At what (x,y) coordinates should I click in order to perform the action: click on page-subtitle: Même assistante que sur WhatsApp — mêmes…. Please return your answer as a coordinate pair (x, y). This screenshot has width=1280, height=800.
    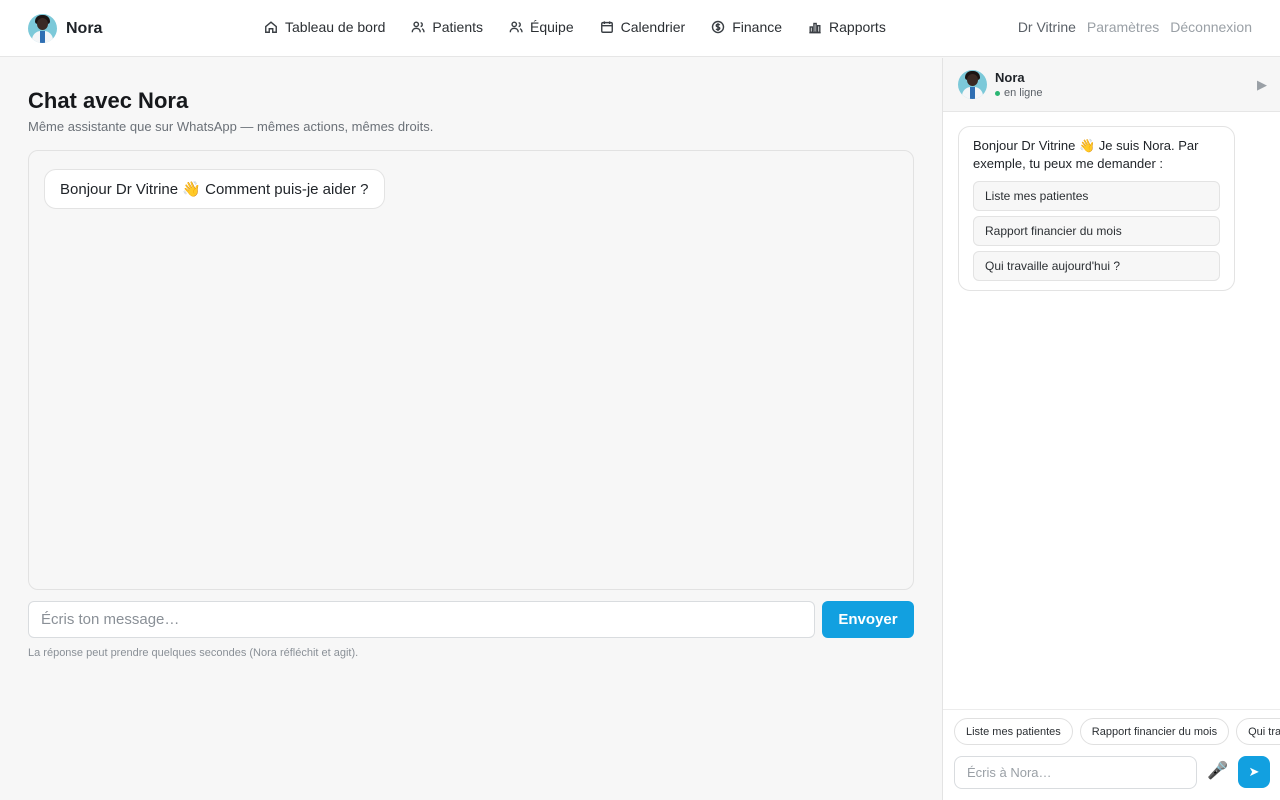
    Looking at the image, I should click on (231, 126).